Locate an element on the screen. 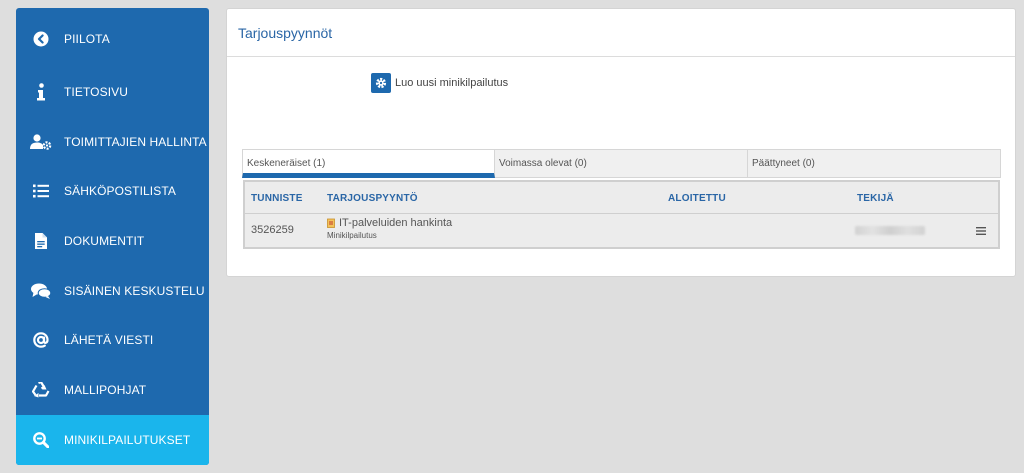 The image size is (1024, 473). hamburger-menu-icon is located at coordinates (981, 230).